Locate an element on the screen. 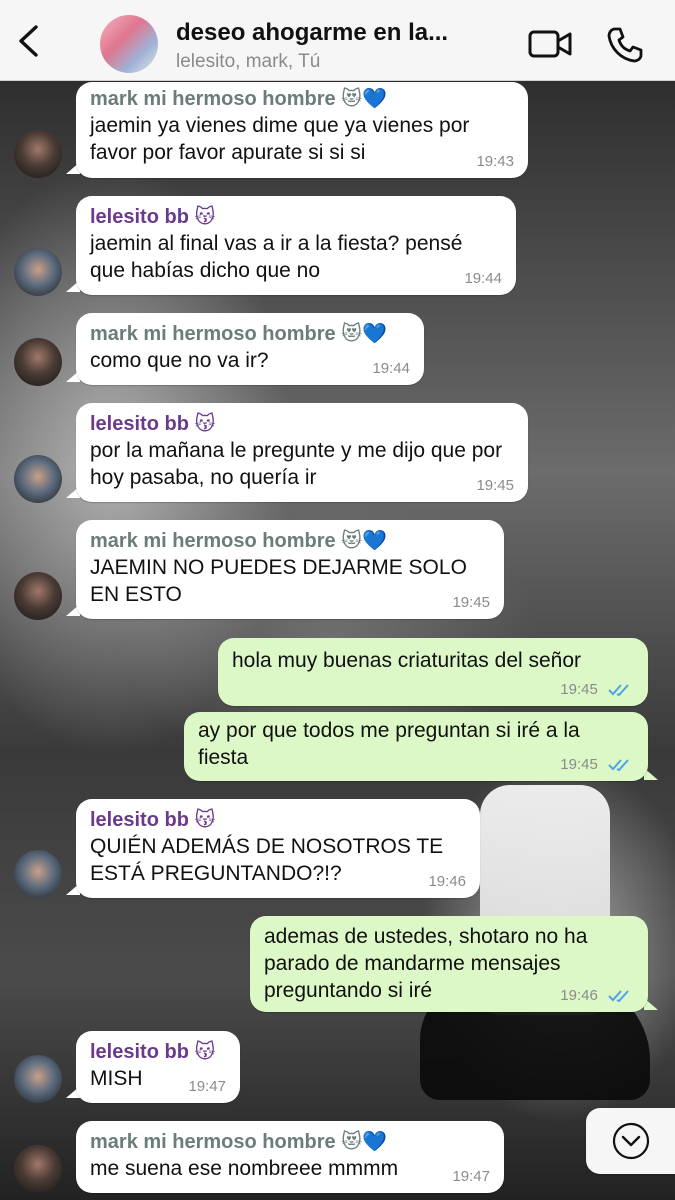 Image resolution: width=675 pixels, height=1200 pixels. video-camera-icon is located at coordinates (550, 44).